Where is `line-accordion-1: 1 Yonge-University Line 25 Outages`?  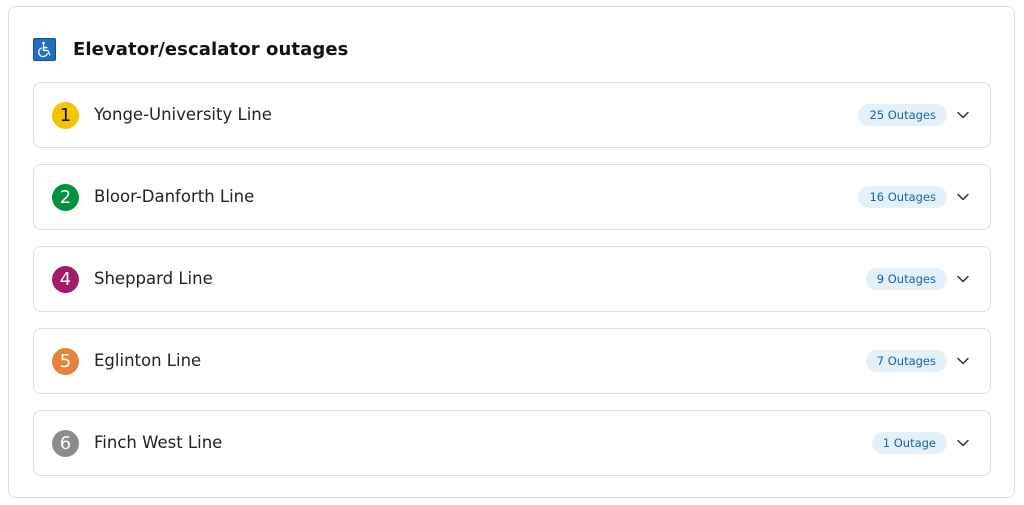
line-accordion-1: 1 Yonge-University Line 25 Outages is located at coordinates (512, 115).